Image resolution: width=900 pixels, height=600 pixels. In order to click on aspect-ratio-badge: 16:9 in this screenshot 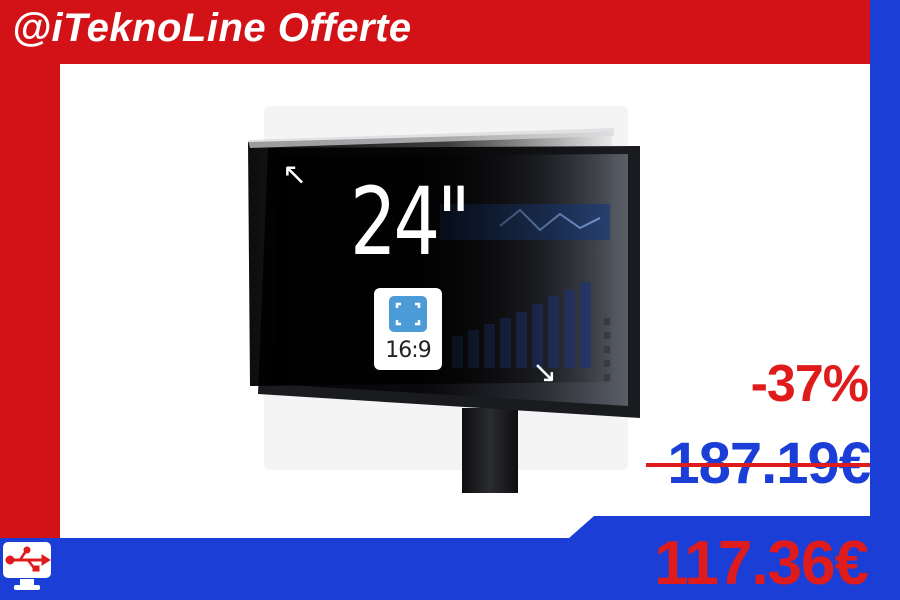, I will do `click(408, 329)`.